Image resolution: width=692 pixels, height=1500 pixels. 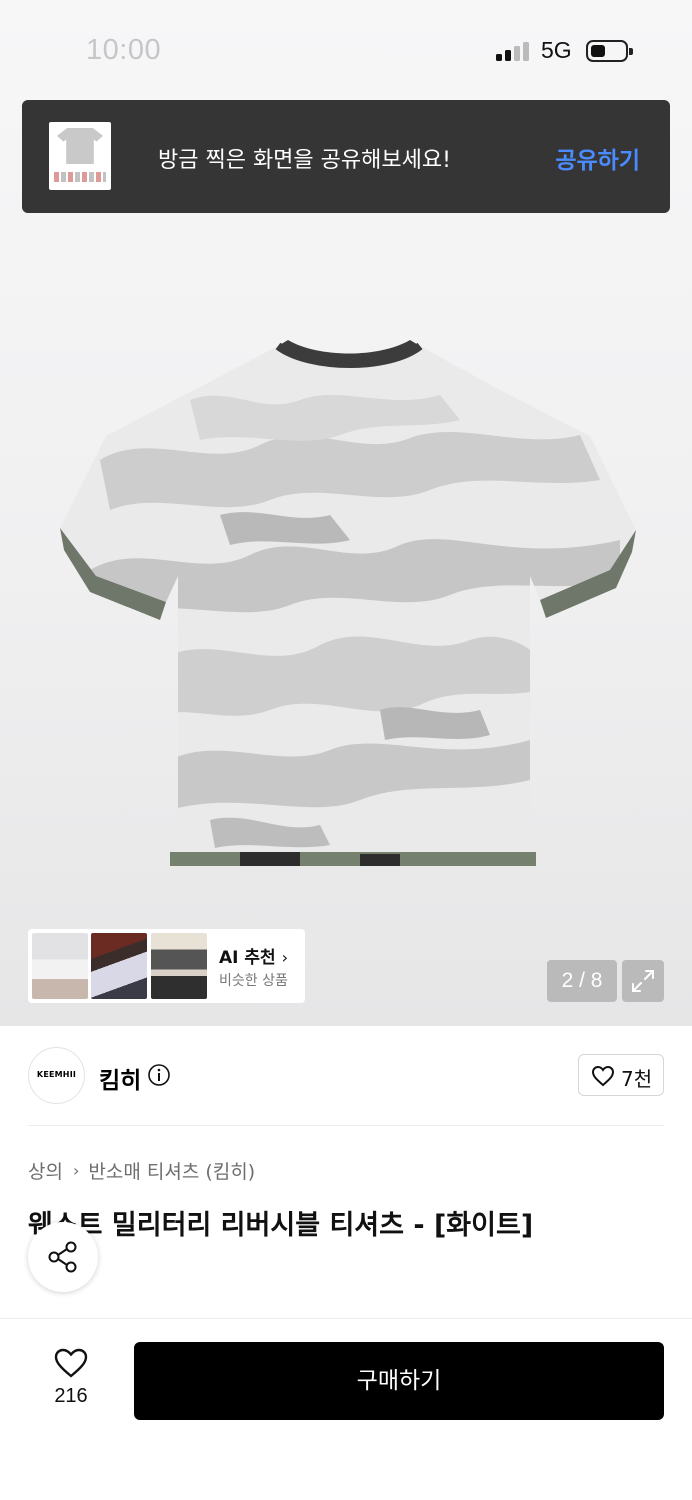 I want to click on wishlist-button: 216, so click(x=71, y=1377).